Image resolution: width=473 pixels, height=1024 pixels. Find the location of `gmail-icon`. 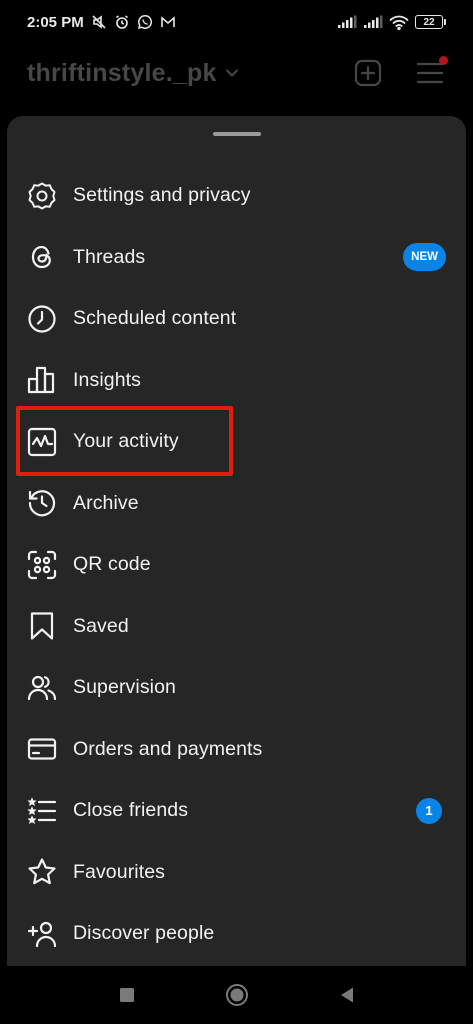

gmail-icon is located at coordinates (168, 22).